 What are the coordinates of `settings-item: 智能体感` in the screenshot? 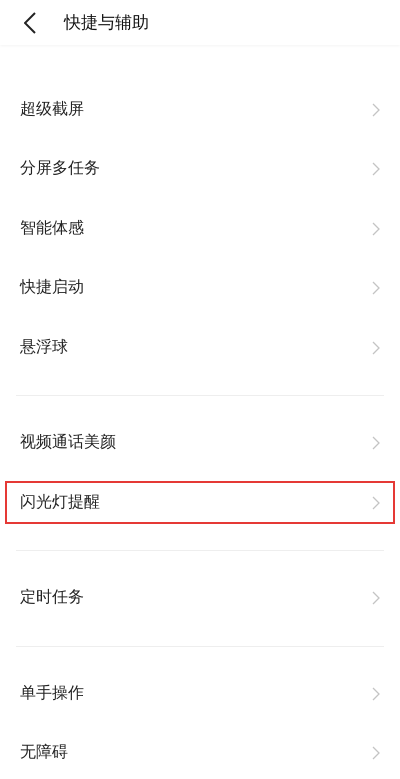 It's located at (200, 228).